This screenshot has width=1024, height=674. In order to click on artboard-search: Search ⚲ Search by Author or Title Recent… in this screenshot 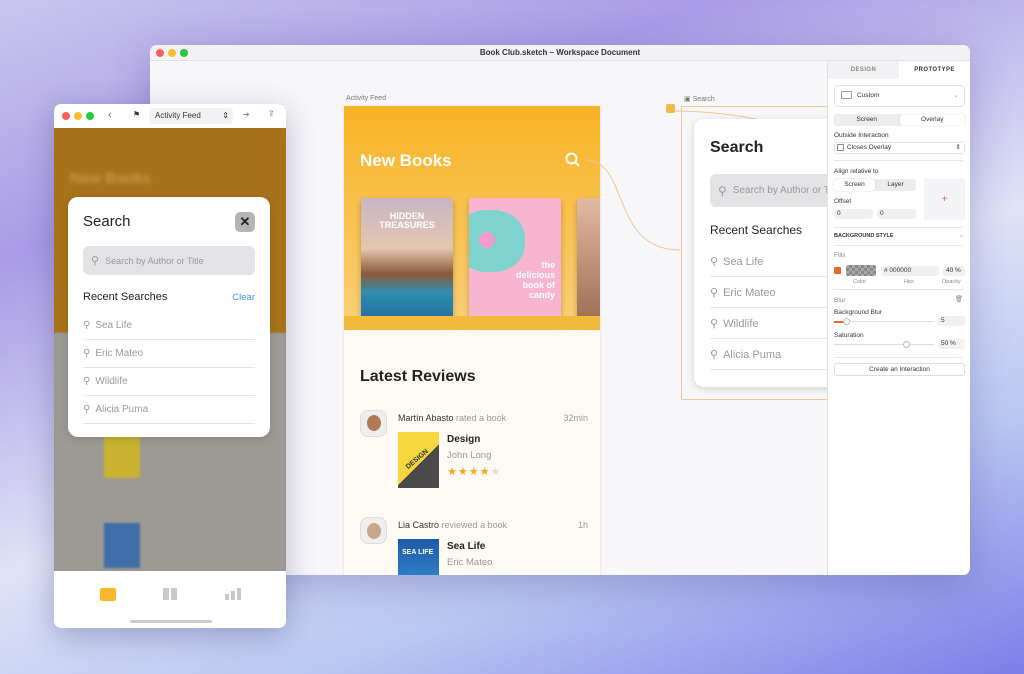, I will do `click(770, 253)`.